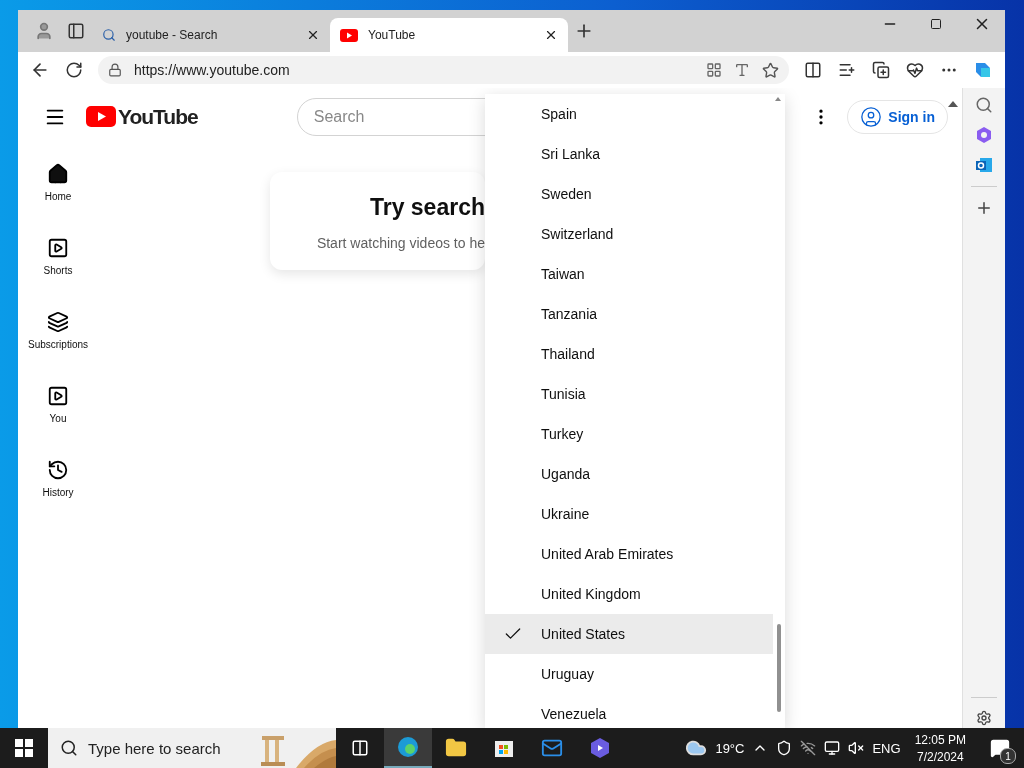 This screenshot has height=768, width=1024. What do you see at coordinates (1008, 756) in the screenshot?
I see `notification-count: 1` at bounding box center [1008, 756].